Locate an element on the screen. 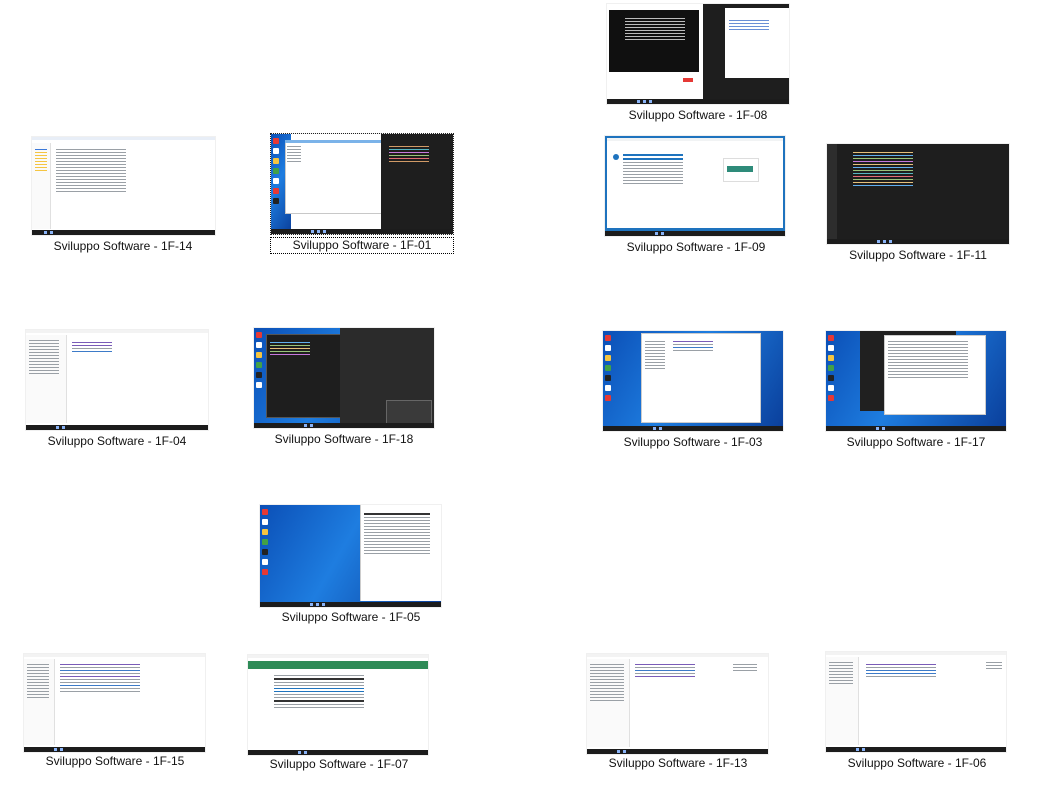 The width and height of the screenshot is (1064, 785). thumbnail-1F-07: Sviluppo Software - 1F-07 is located at coordinates (339, 714).